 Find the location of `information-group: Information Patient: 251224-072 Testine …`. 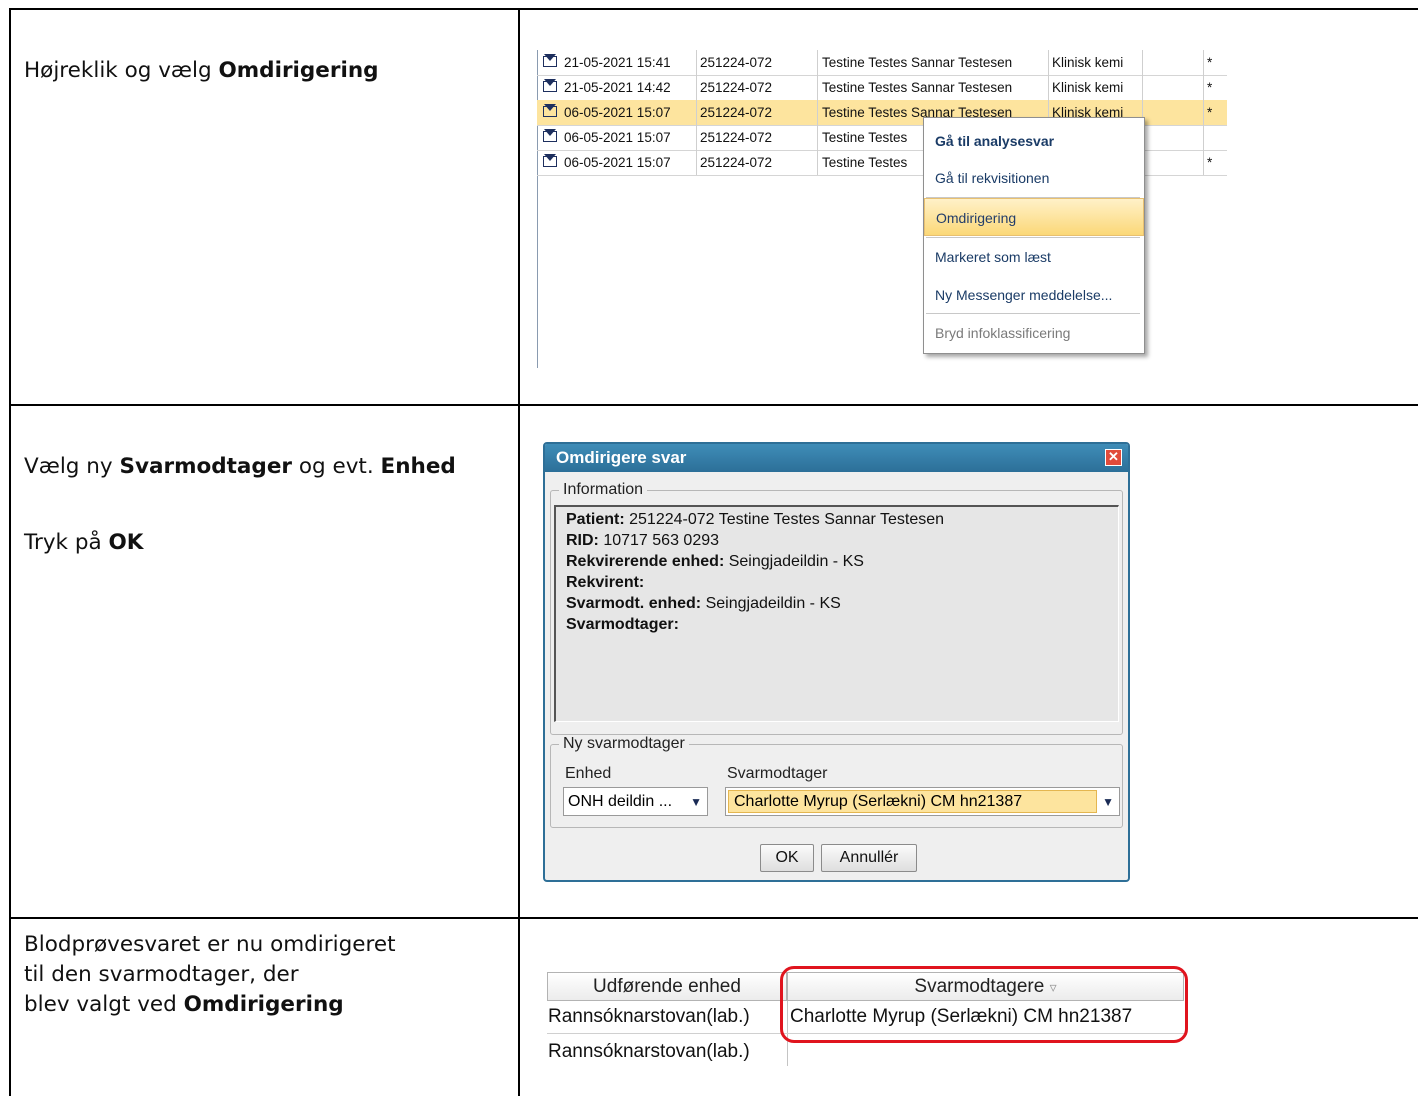

information-group: Information Patient: 251224-072 Testine … is located at coordinates (836, 608).